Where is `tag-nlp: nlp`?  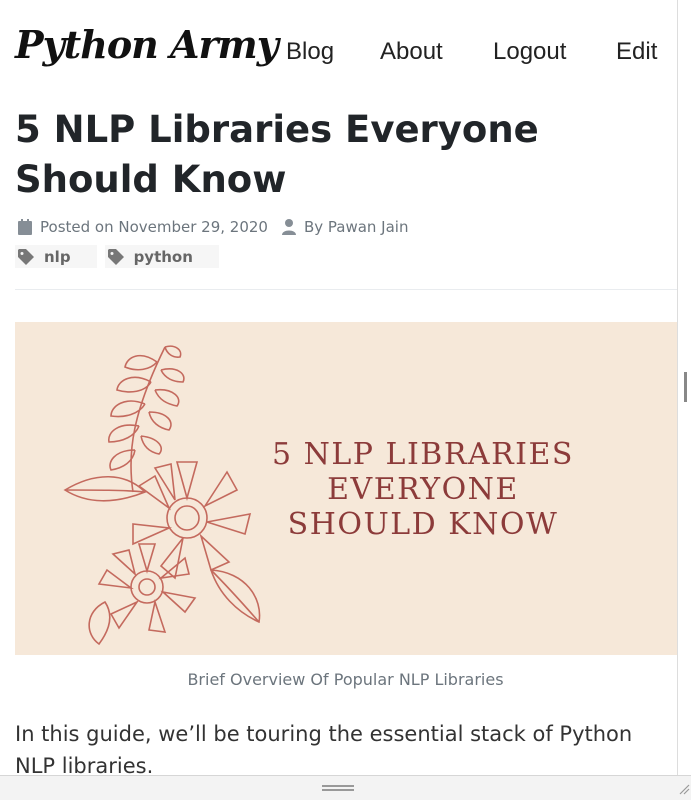
tag-nlp: nlp is located at coordinates (56, 256).